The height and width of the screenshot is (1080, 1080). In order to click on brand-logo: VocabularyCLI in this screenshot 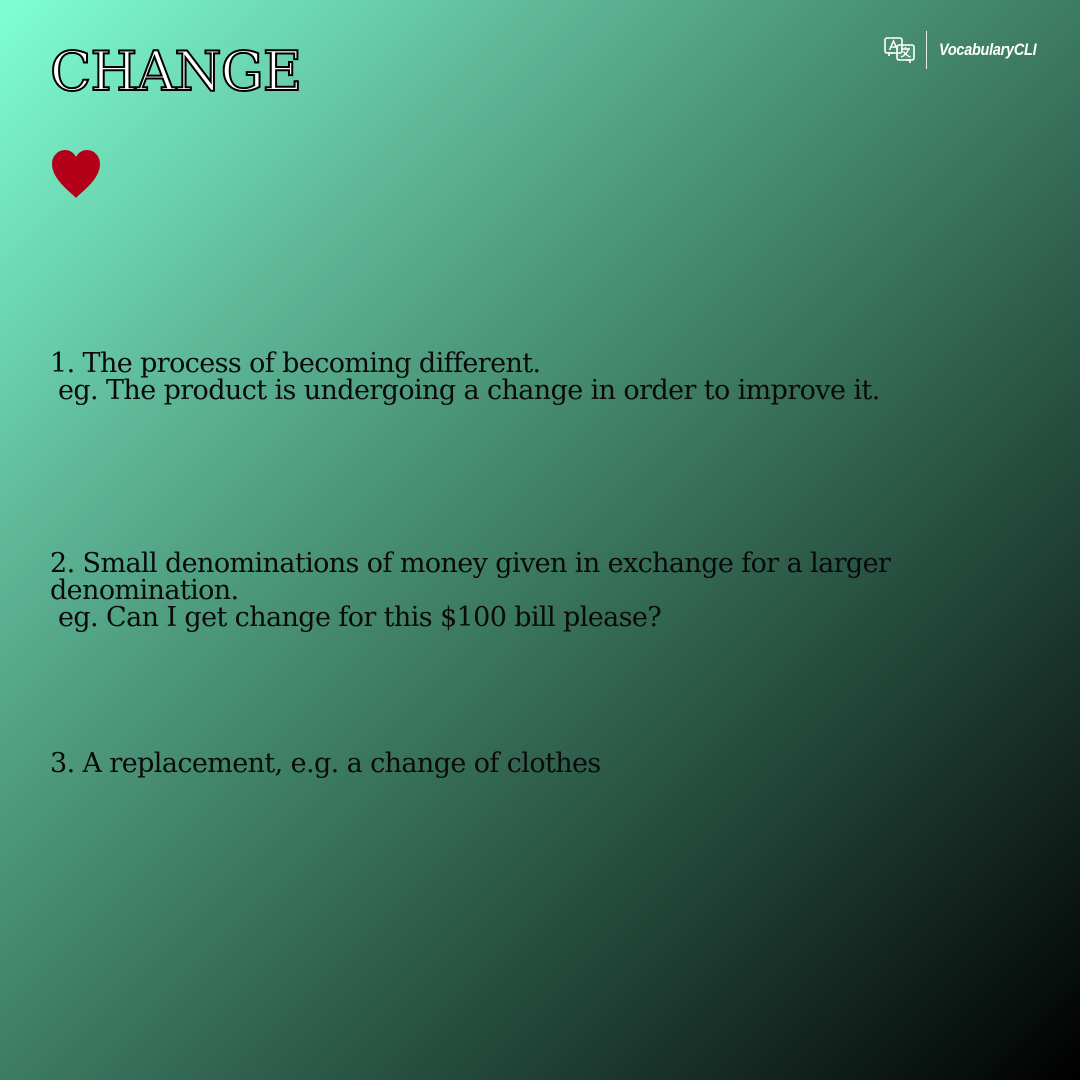, I will do `click(969, 50)`.